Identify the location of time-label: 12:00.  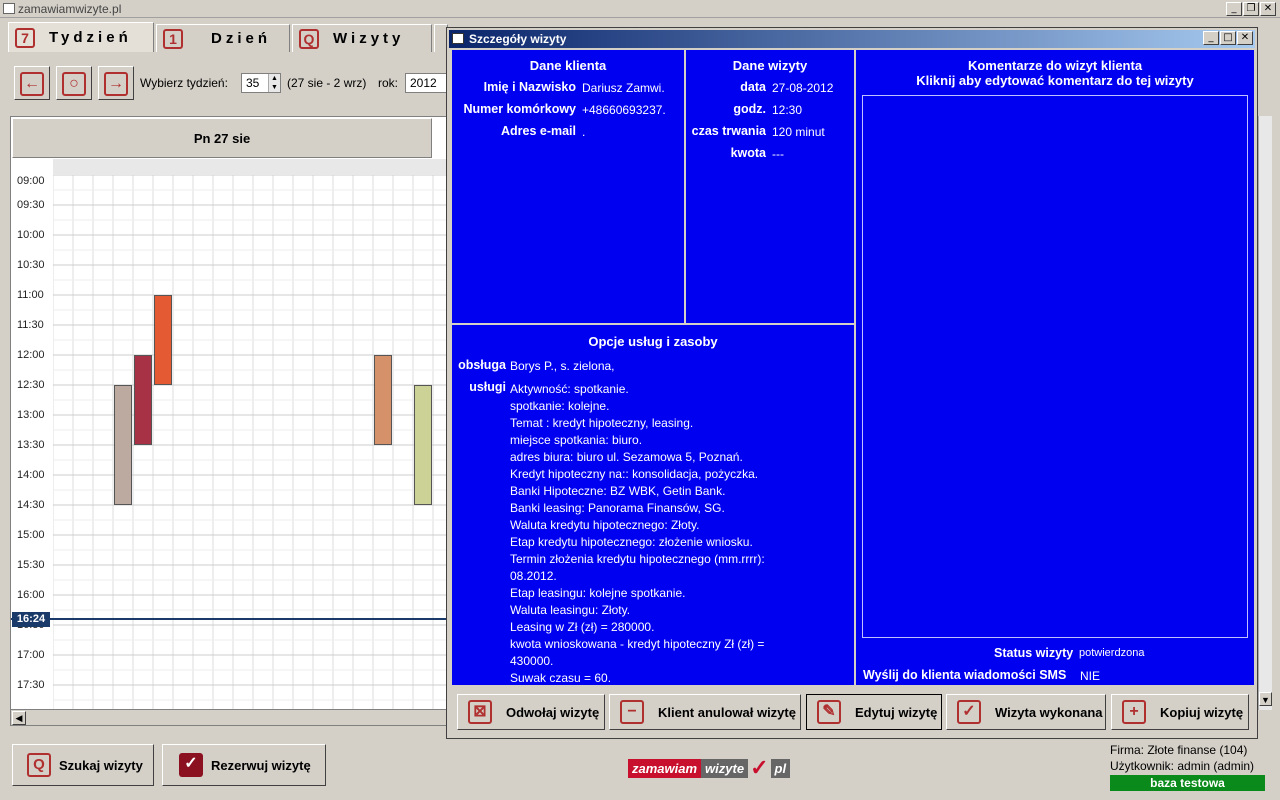
(31, 355).